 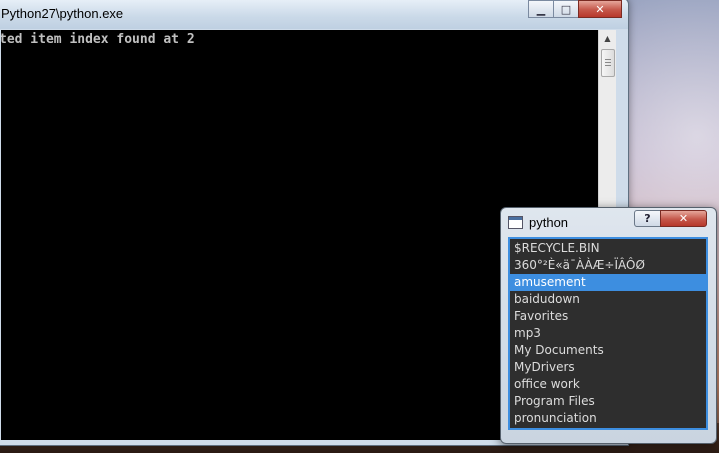 What do you see at coordinates (608, 265) in the screenshot?
I see `list-item: 360°²È«ä¯ÀÀÆ÷ÏÂÔØ` at bounding box center [608, 265].